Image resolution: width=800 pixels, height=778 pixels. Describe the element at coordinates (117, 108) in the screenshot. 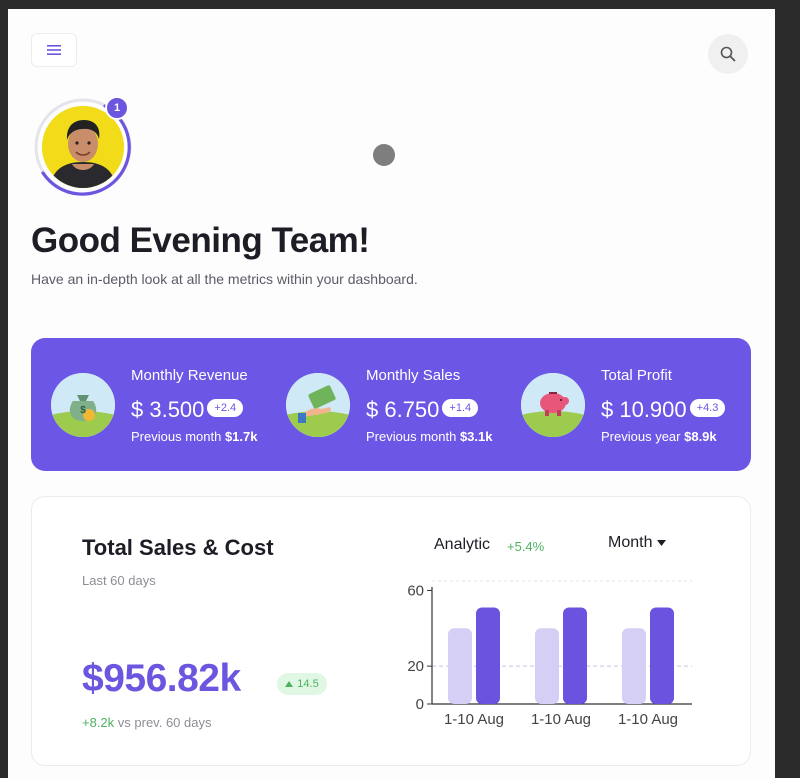

I see `notification-badge: 1` at that location.